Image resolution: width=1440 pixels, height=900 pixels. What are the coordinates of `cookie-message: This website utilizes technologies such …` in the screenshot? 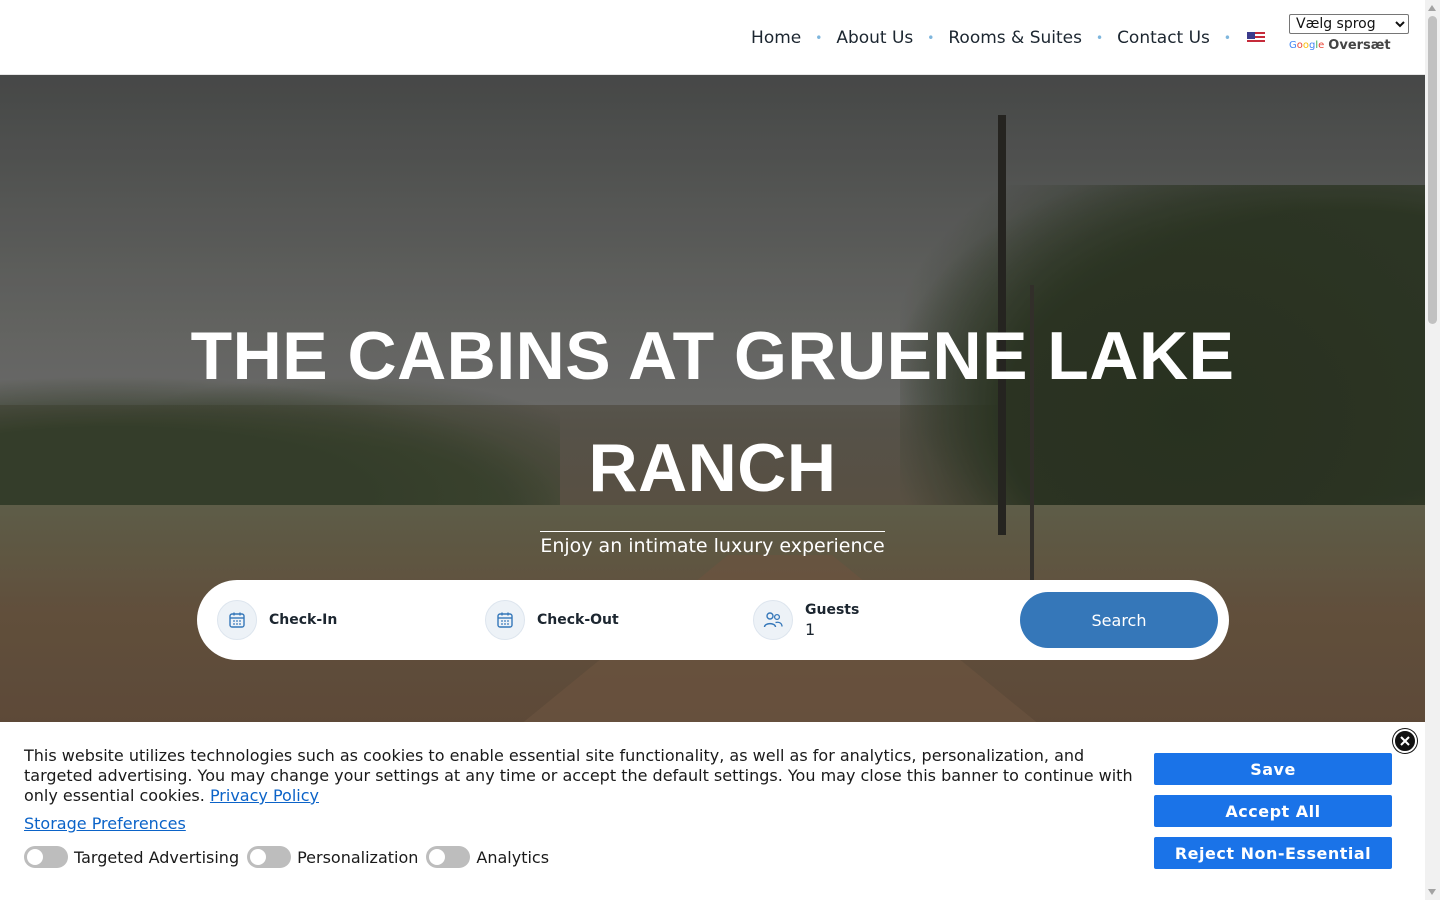 It's located at (581, 776).